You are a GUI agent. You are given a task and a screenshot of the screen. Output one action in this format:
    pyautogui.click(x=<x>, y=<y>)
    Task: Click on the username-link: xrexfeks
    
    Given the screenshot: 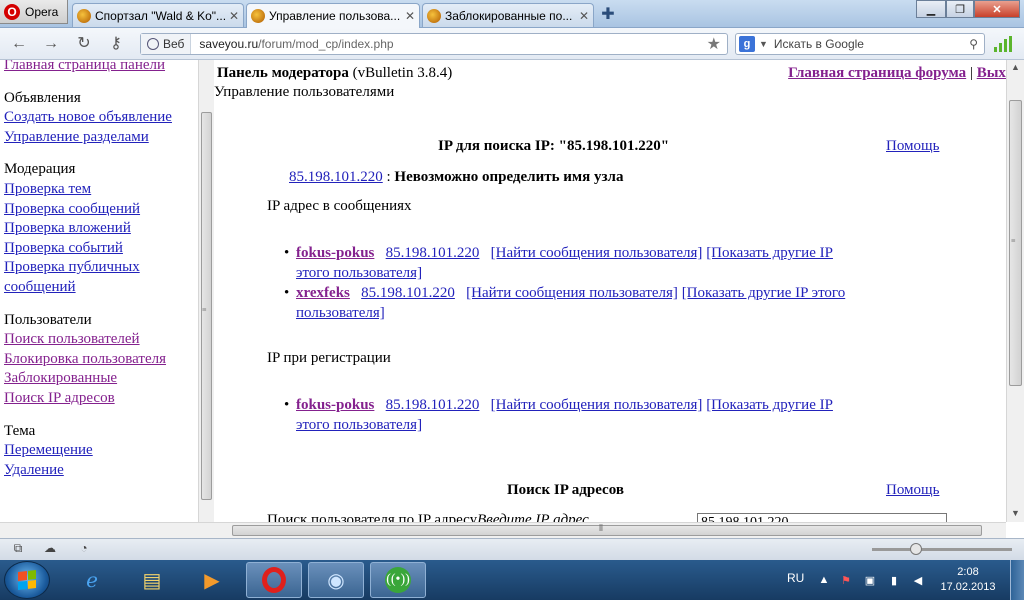 What is the action you would take?
    pyautogui.click(x=323, y=293)
    